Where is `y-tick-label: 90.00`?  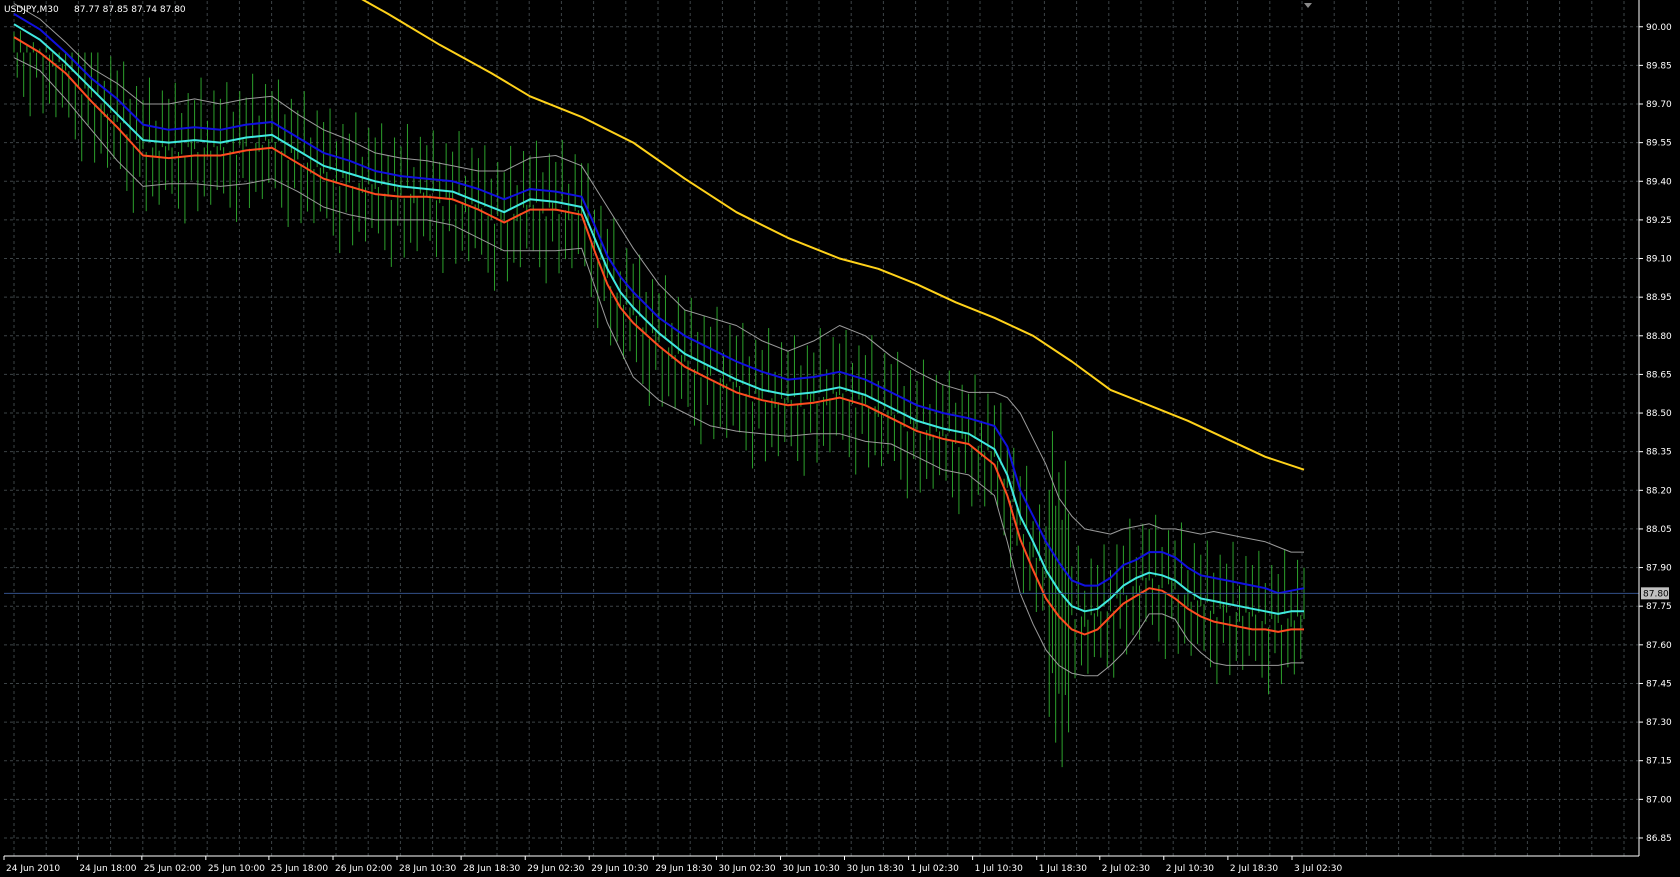 y-tick-label: 90.00 is located at coordinates (1659, 28).